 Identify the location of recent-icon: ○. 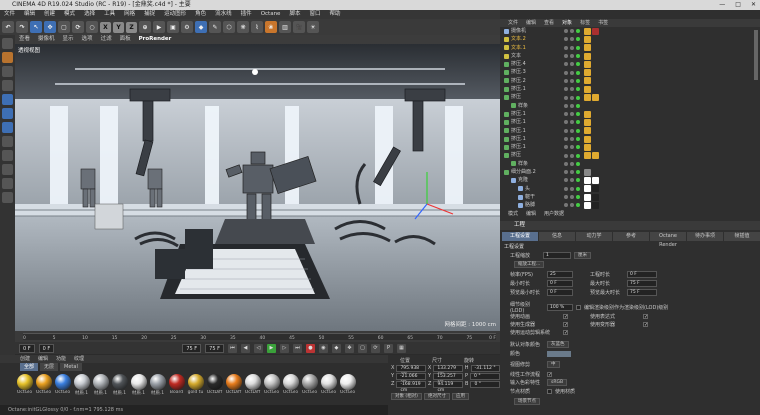
(92, 27).